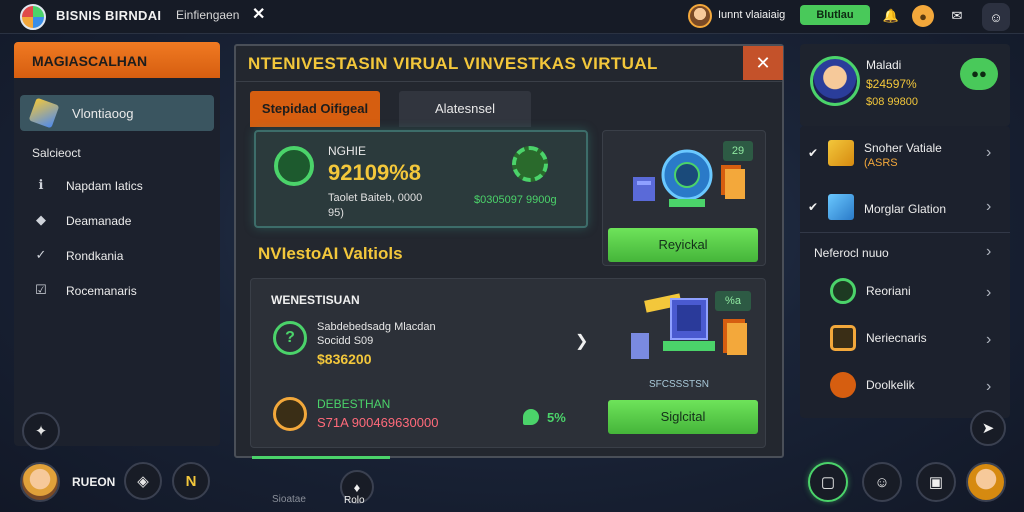 The width and height of the screenshot is (1024, 512). Describe the element at coordinates (556, 417) in the screenshot. I see `percent-value: 5%` at that location.